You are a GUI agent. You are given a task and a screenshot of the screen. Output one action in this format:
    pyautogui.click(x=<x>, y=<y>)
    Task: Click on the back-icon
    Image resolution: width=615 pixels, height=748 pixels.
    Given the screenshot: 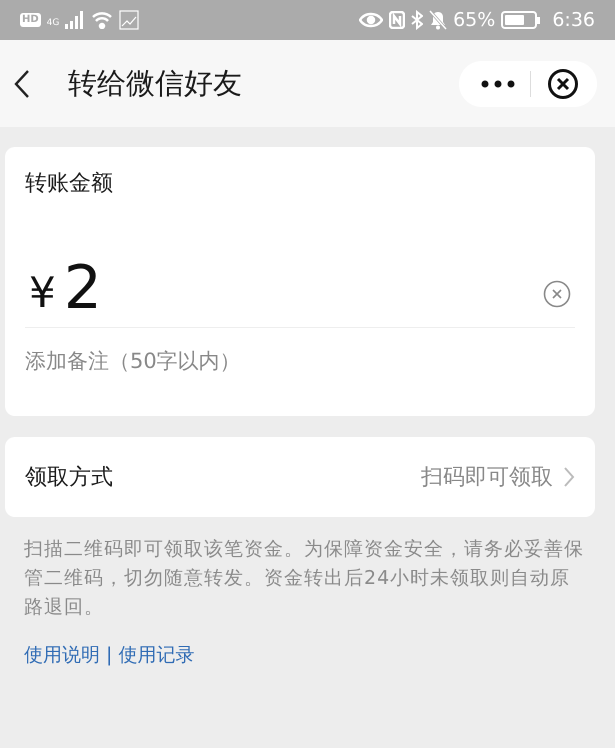 What is the action you would take?
    pyautogui.click(x=22, y=83)
    